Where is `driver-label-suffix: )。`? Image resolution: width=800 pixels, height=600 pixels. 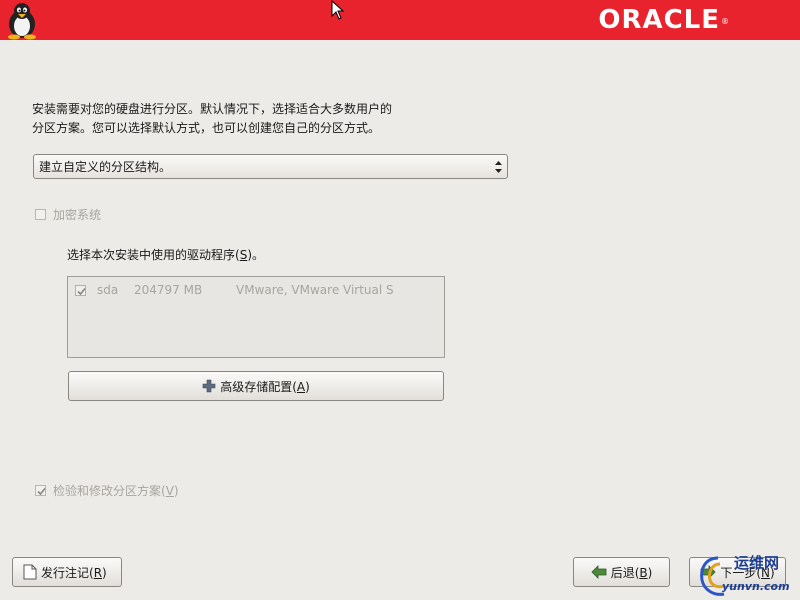 driver-label-suffix: )。 is located at coordinates (255, 255).